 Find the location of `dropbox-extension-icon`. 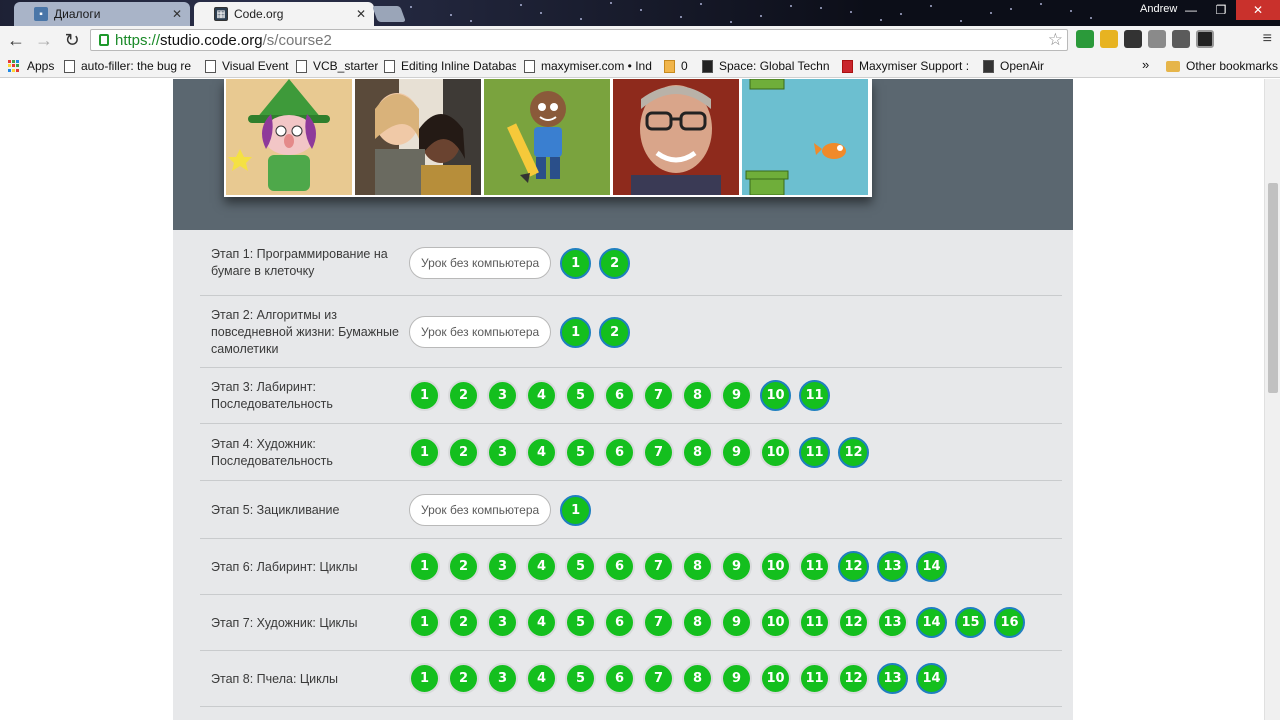

dropbox-extension-icon is located at coordinates (1157, 39).